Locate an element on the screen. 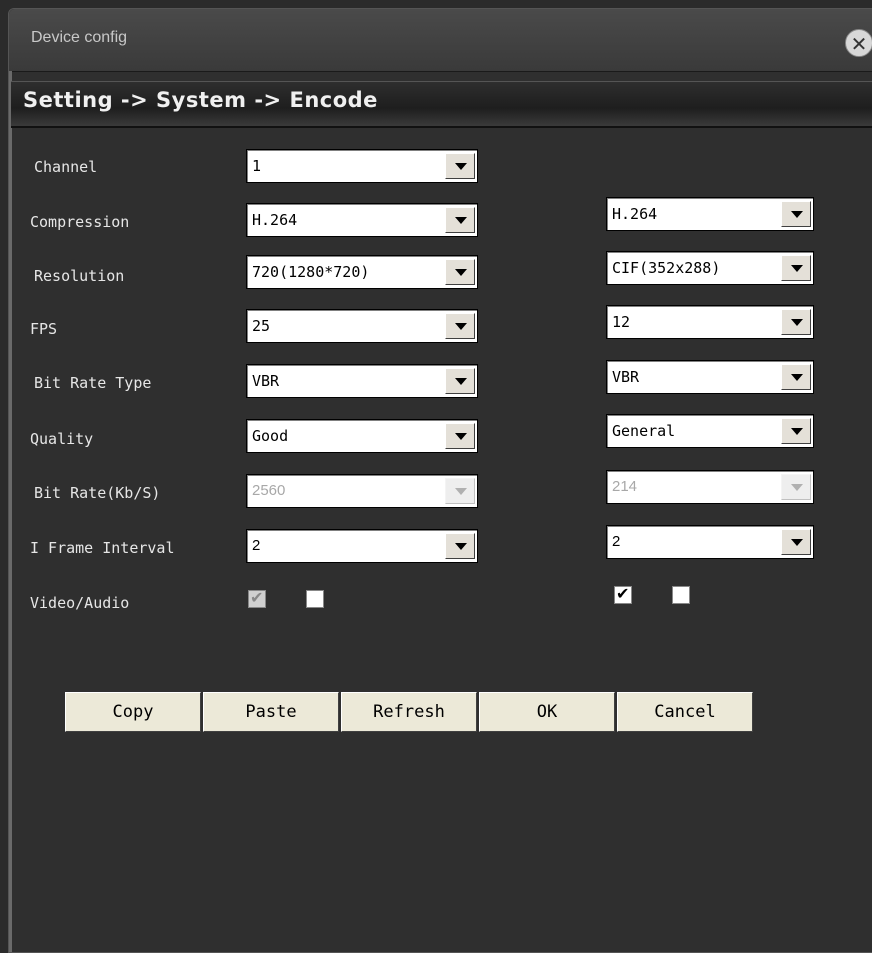 The width and height of the screenshot is (872, 953). fps-extra-value: 12 is located at coordinates (621, 322).